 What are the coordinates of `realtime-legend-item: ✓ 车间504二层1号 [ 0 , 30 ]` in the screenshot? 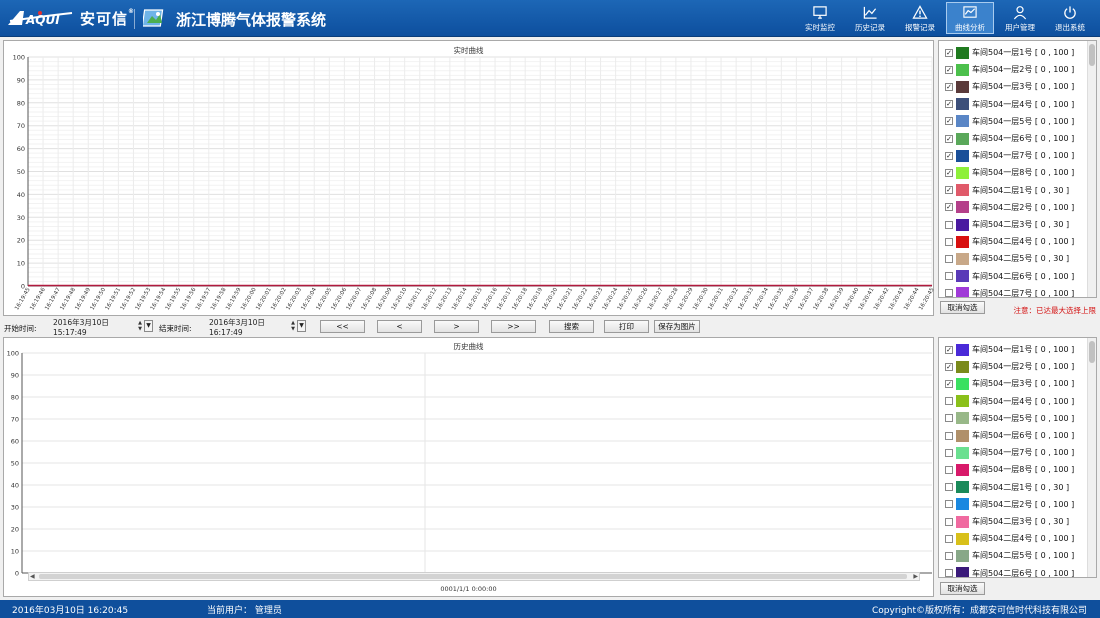 It's located at (1014, 190).